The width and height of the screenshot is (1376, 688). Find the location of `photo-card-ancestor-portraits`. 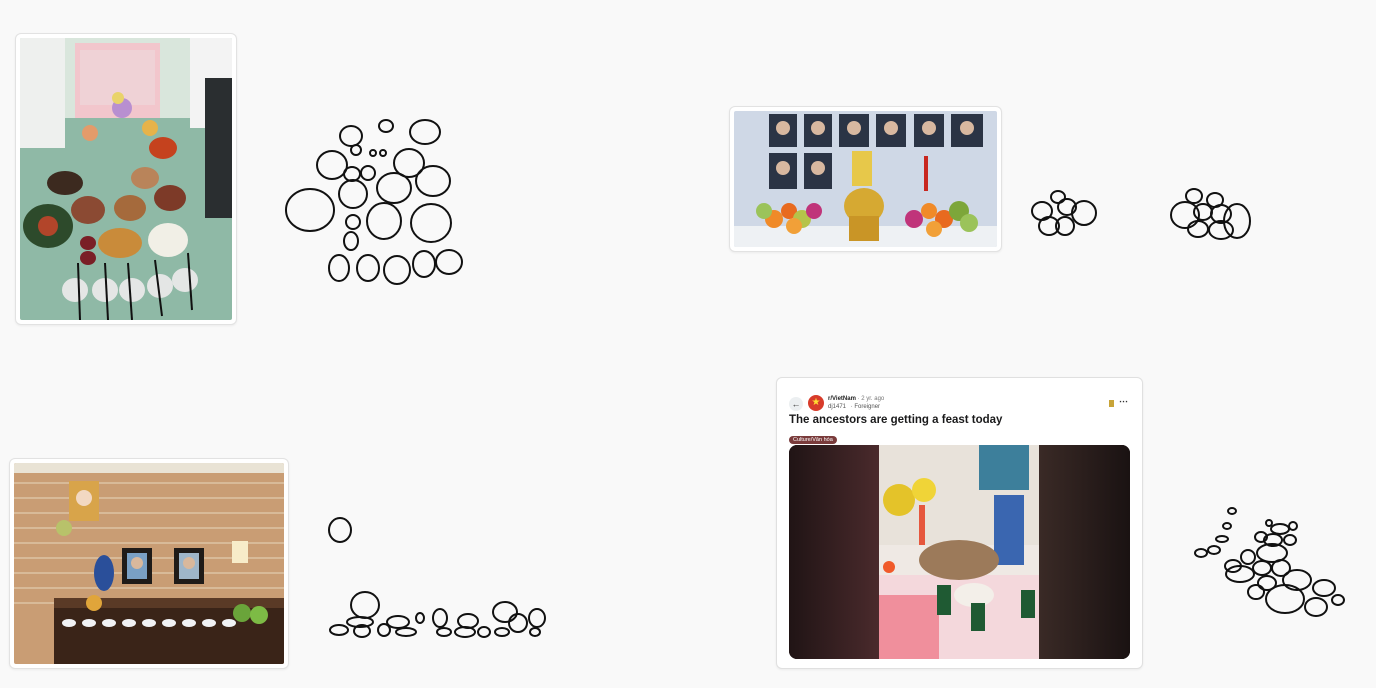

photo-card-ancestor-portraits is located at coordinates (865, 179).